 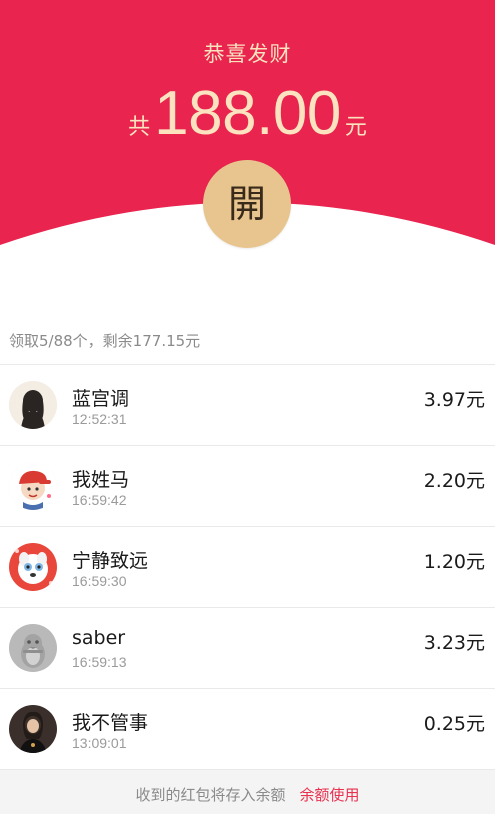 I want to click on avatar-photo-girl-icon, so click(x=33, y=729).